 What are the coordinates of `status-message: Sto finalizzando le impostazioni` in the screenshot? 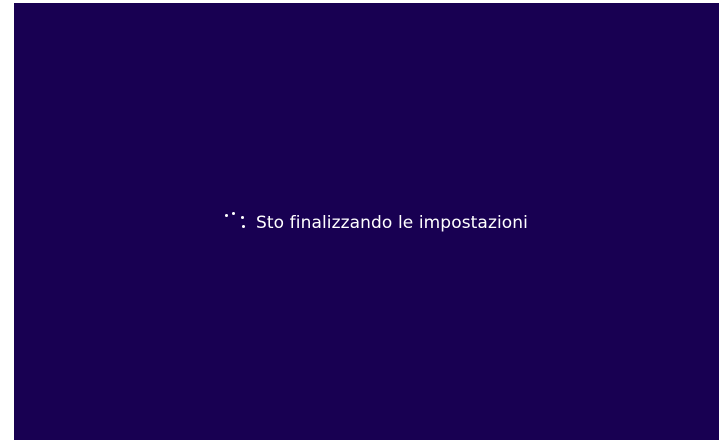 It's located at (392, 223).